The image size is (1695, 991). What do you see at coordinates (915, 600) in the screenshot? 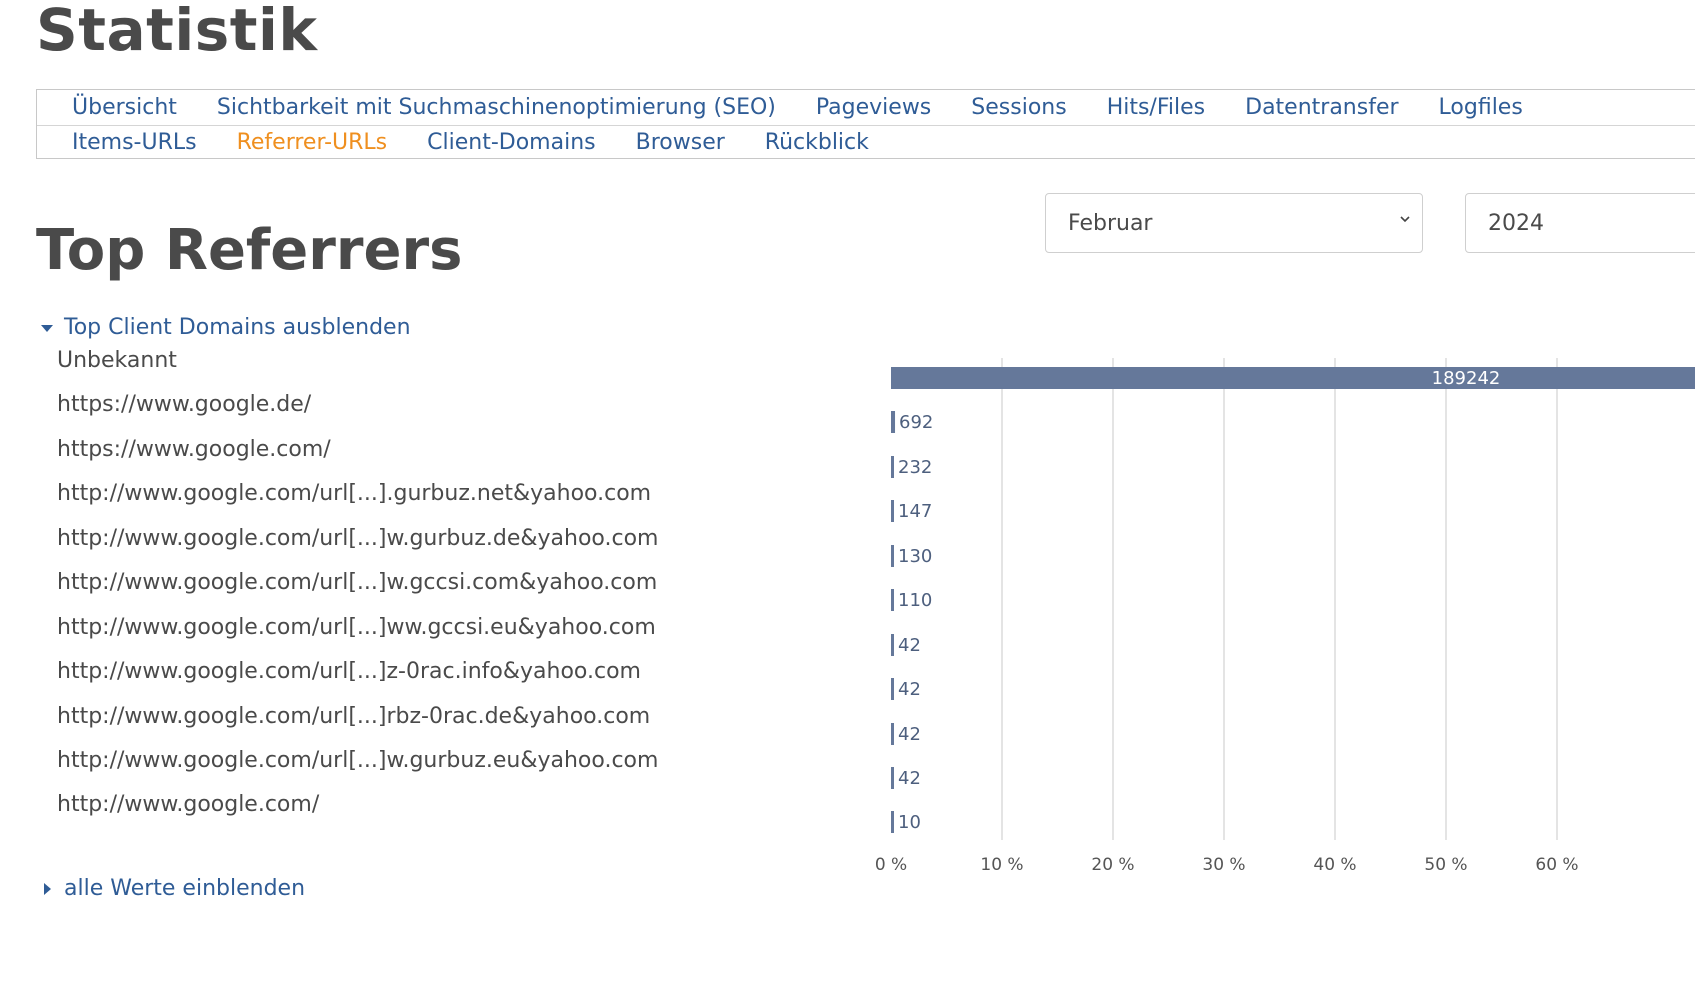
I see `bar-value-label: 110` at bounding box center [915, 600].